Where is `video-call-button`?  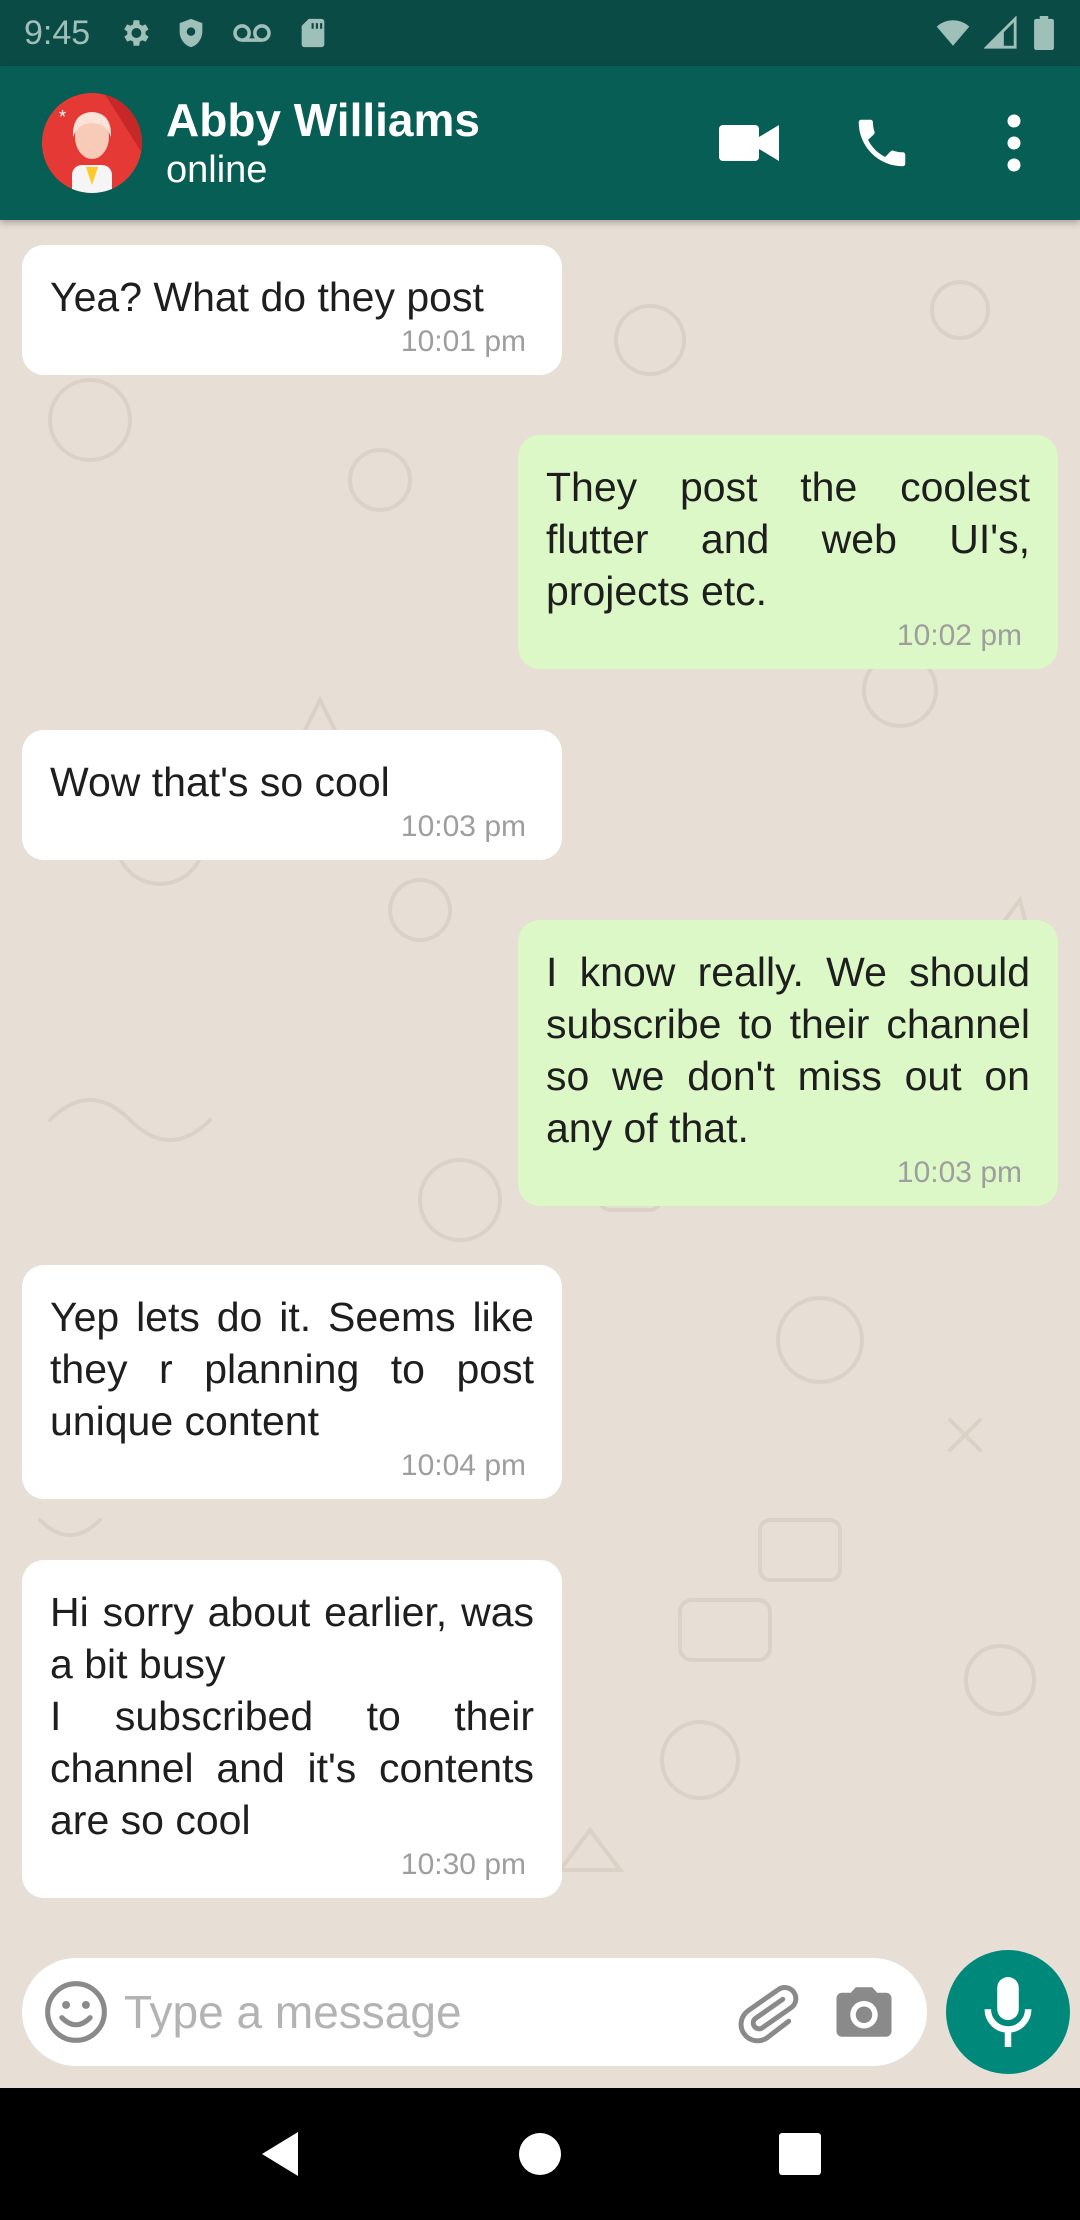
video-call-button is located at coordinates (750, 143).